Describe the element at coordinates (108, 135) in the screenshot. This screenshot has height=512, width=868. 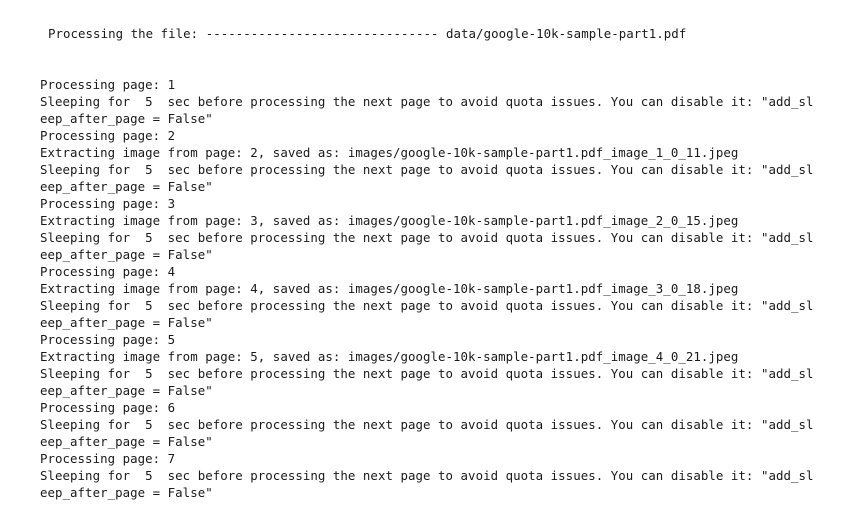
I see `log-line: Processing page: 2` at that location.